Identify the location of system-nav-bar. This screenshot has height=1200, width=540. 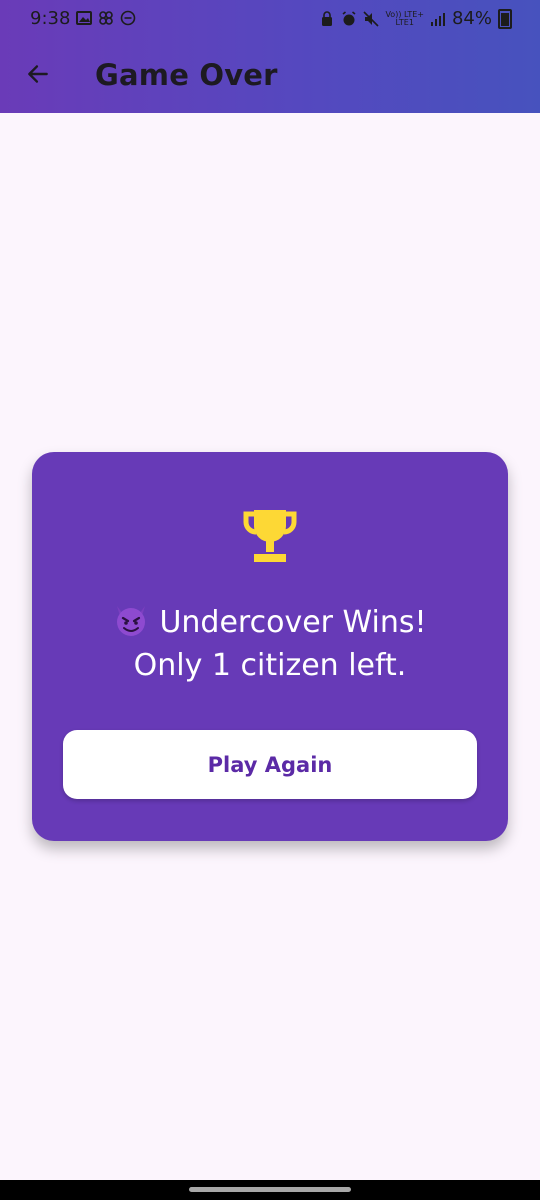
(270, 1190).